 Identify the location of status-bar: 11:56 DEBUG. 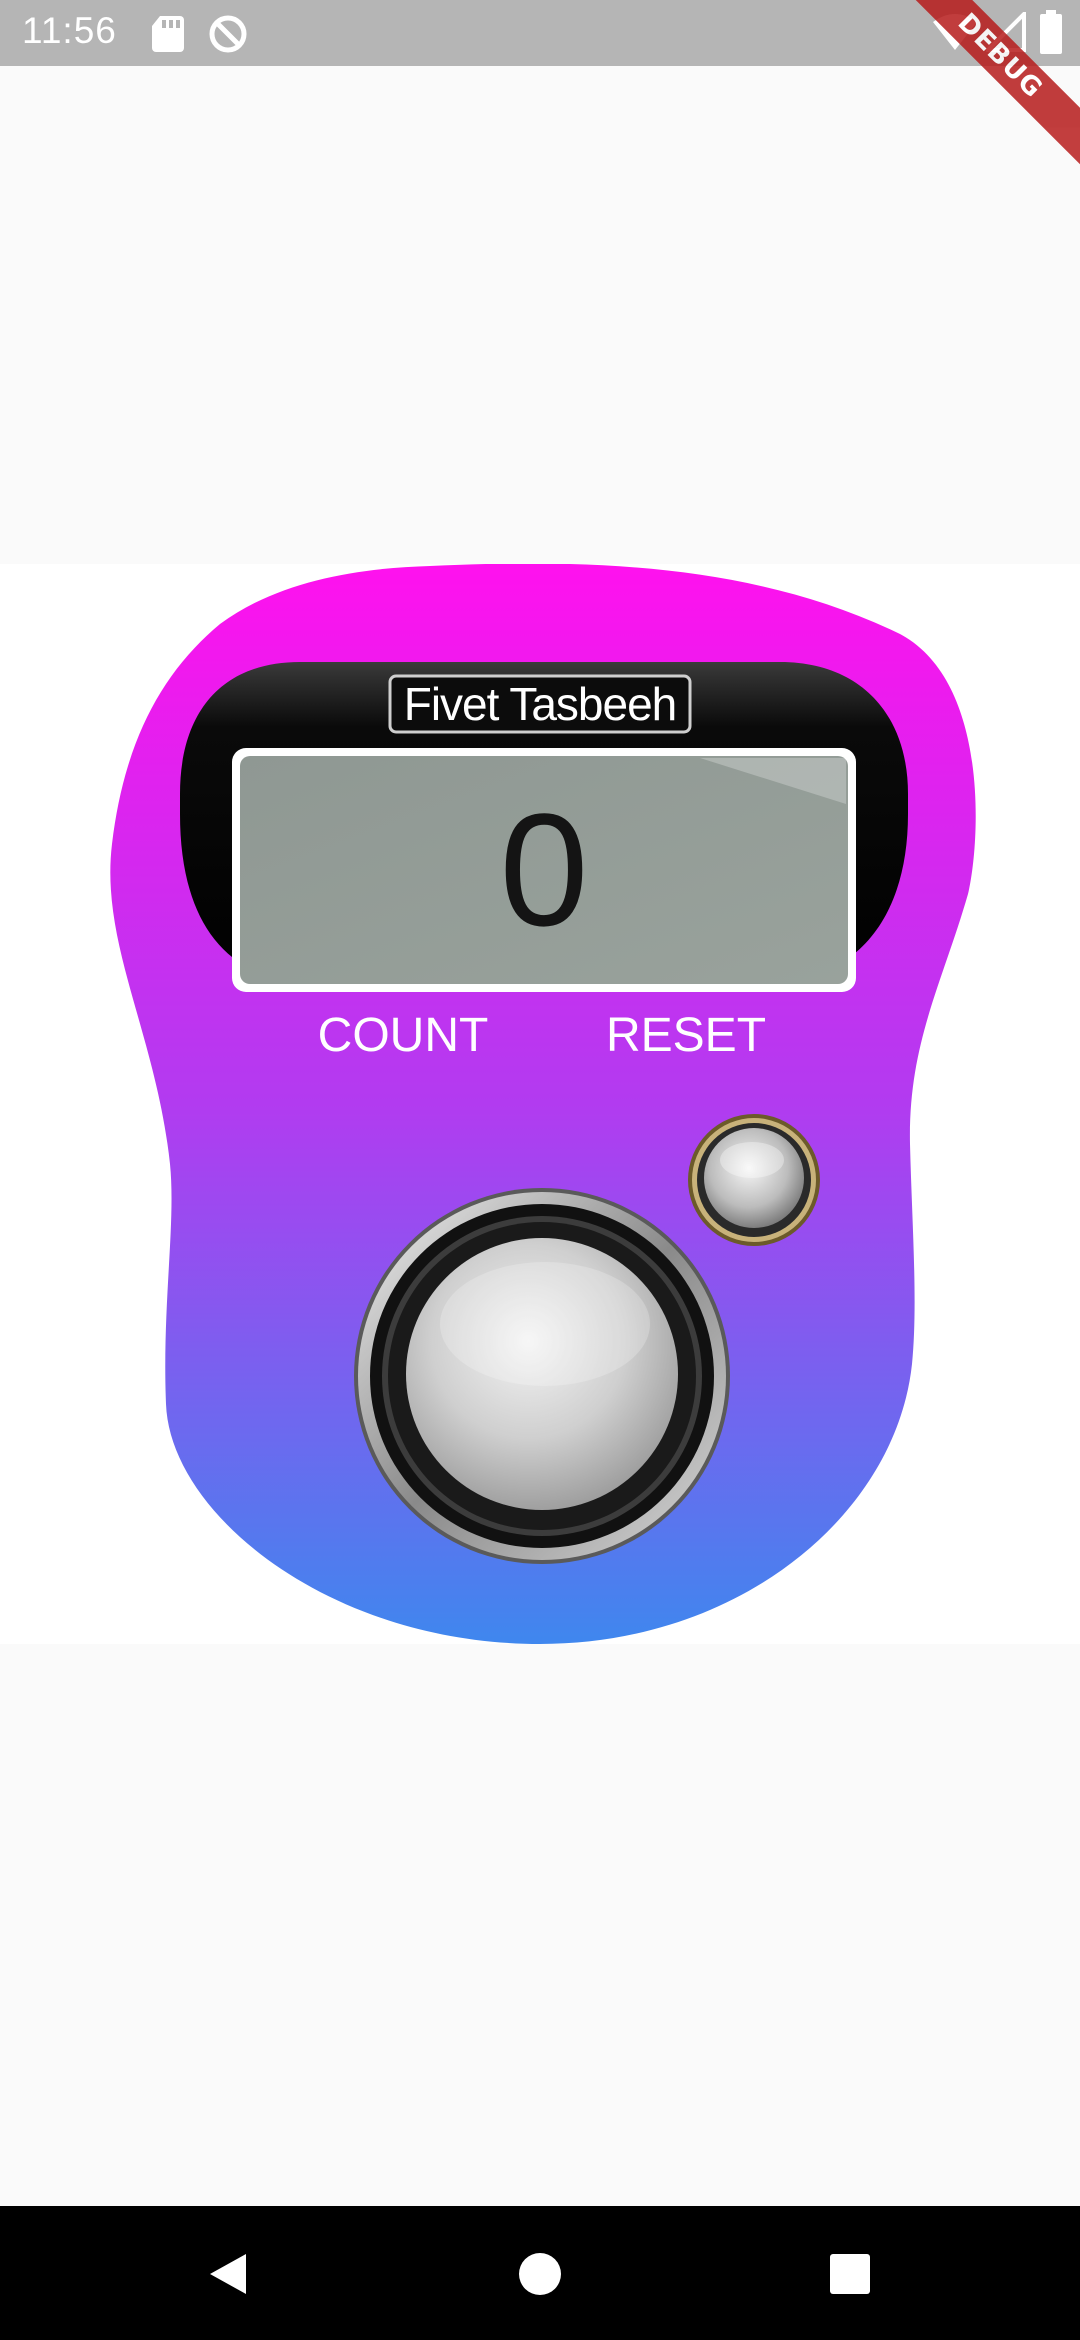
(540, 88).